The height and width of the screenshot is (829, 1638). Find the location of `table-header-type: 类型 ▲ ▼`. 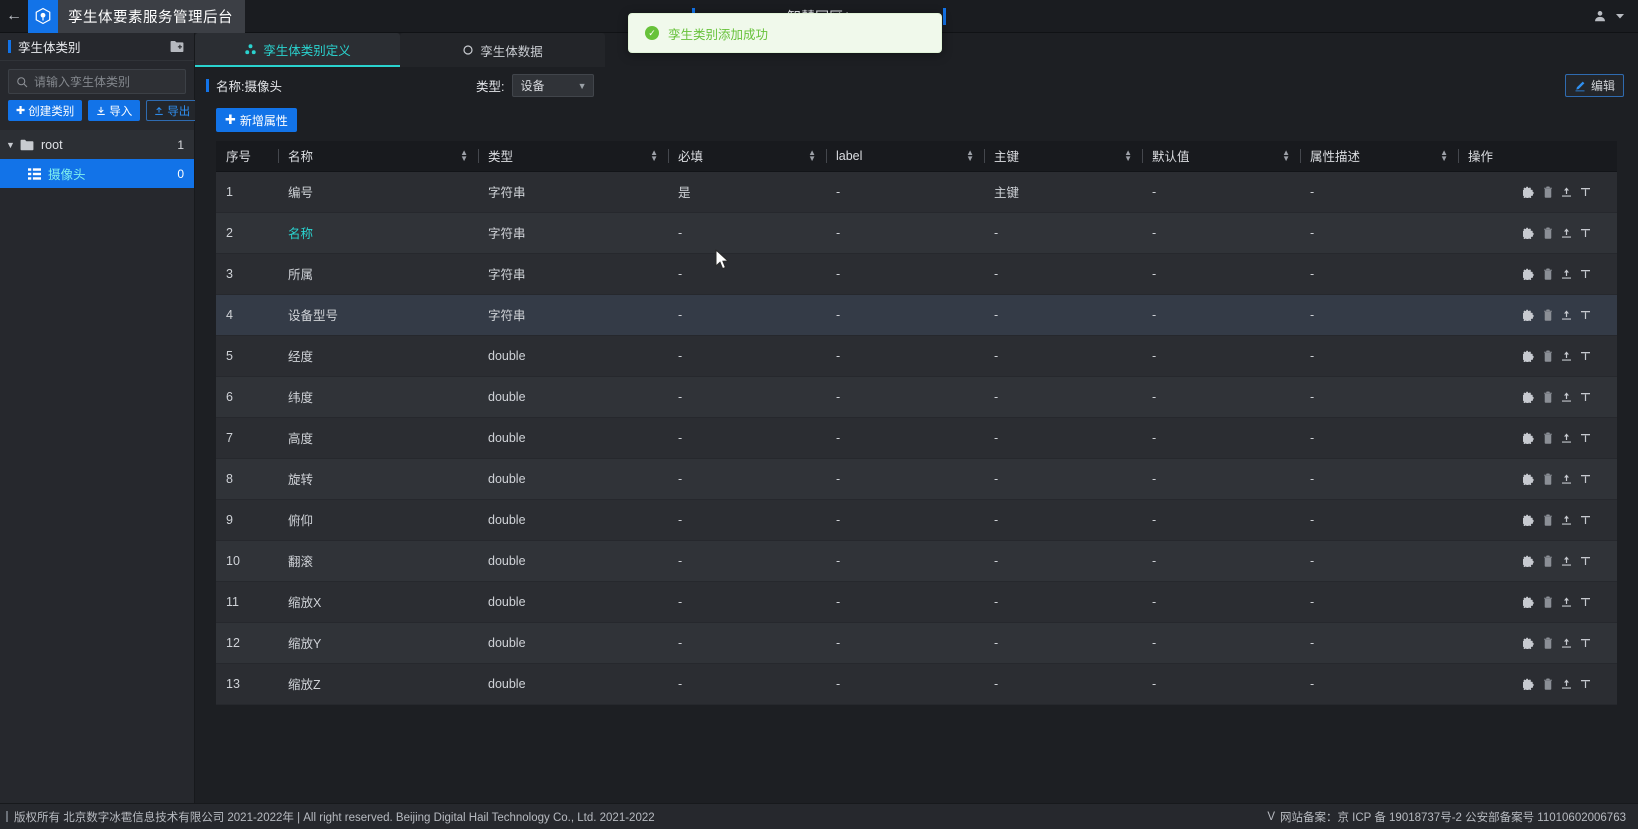

table-header-type: 类型 ▲ ▼ is located at coordinates (573, 156).